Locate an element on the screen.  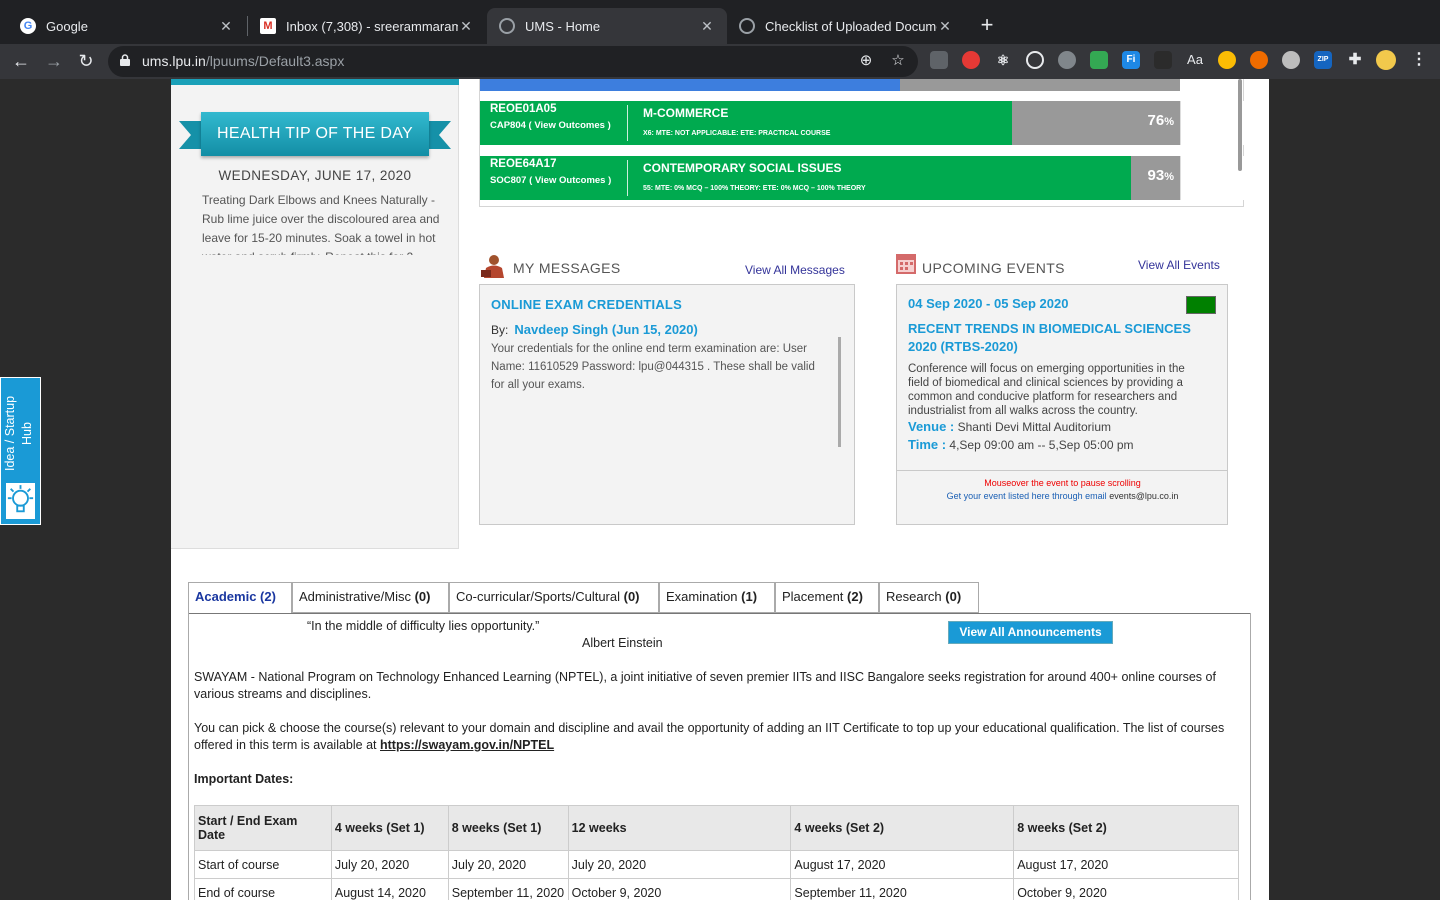
table-cell: Start of course is located at coordinates (263, 864).